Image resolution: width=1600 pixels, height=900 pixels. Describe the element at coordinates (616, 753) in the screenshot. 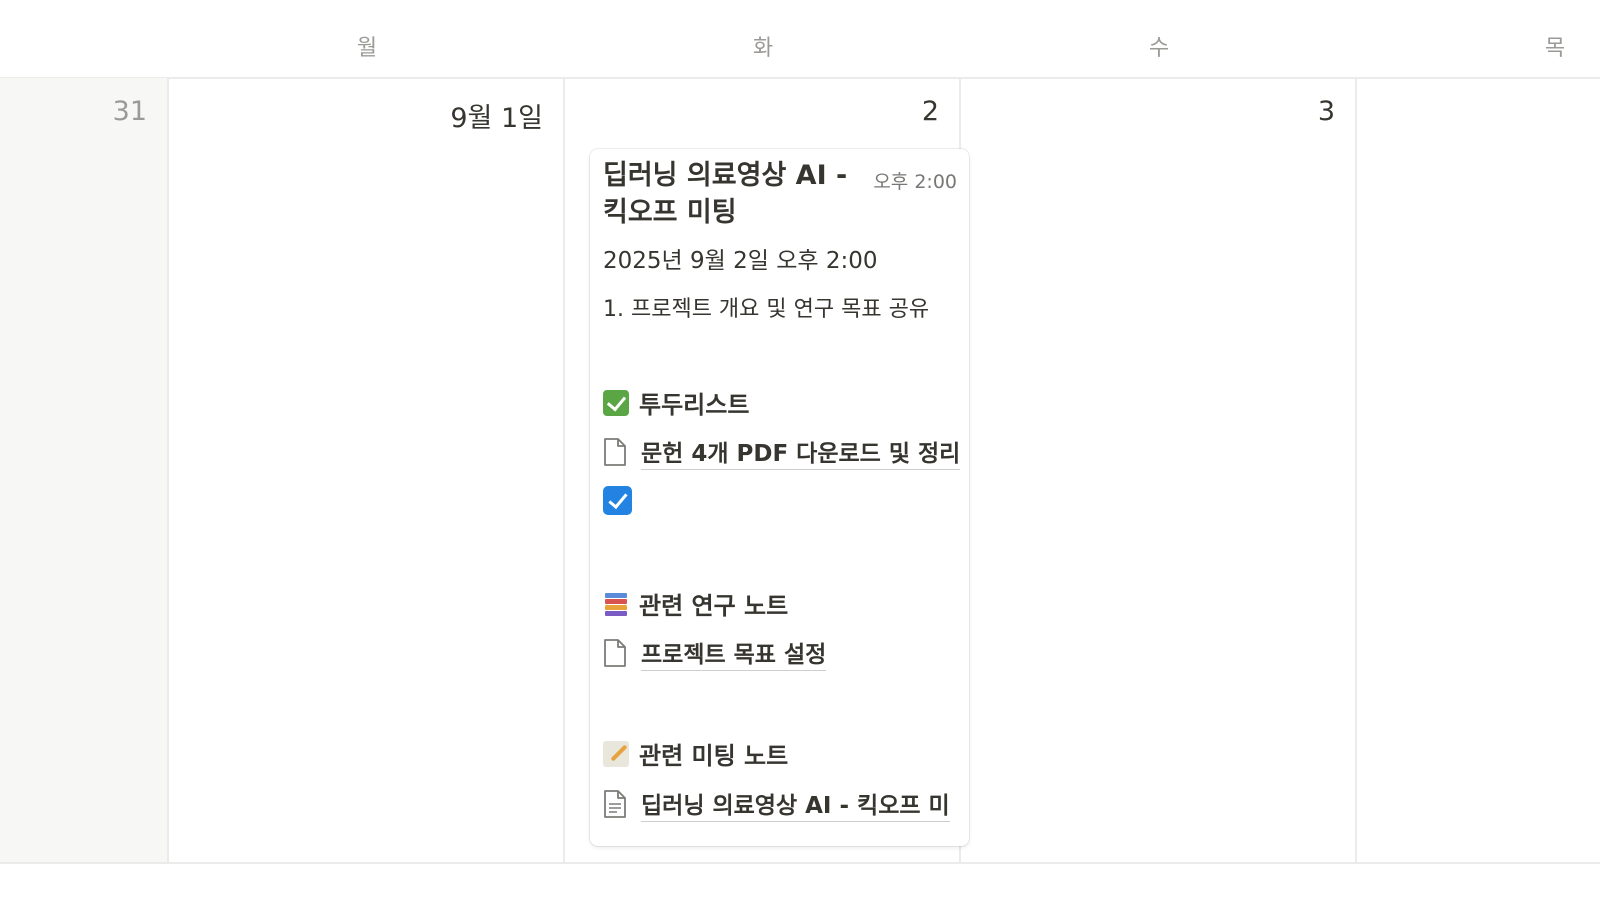

I see `memo-icon` at that location.